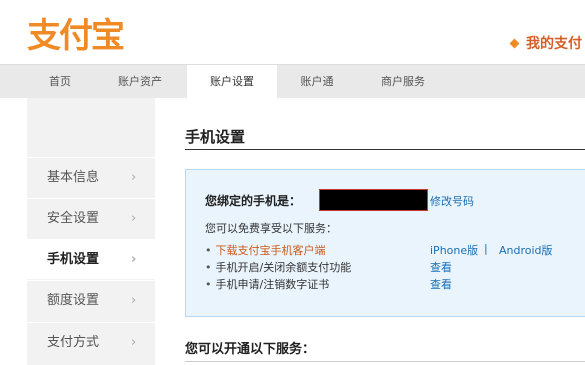  Describe the element at coordinates (253, 201) in the screenshot. I see `bound-phone-label: 您绑定的手机是：` at that location.